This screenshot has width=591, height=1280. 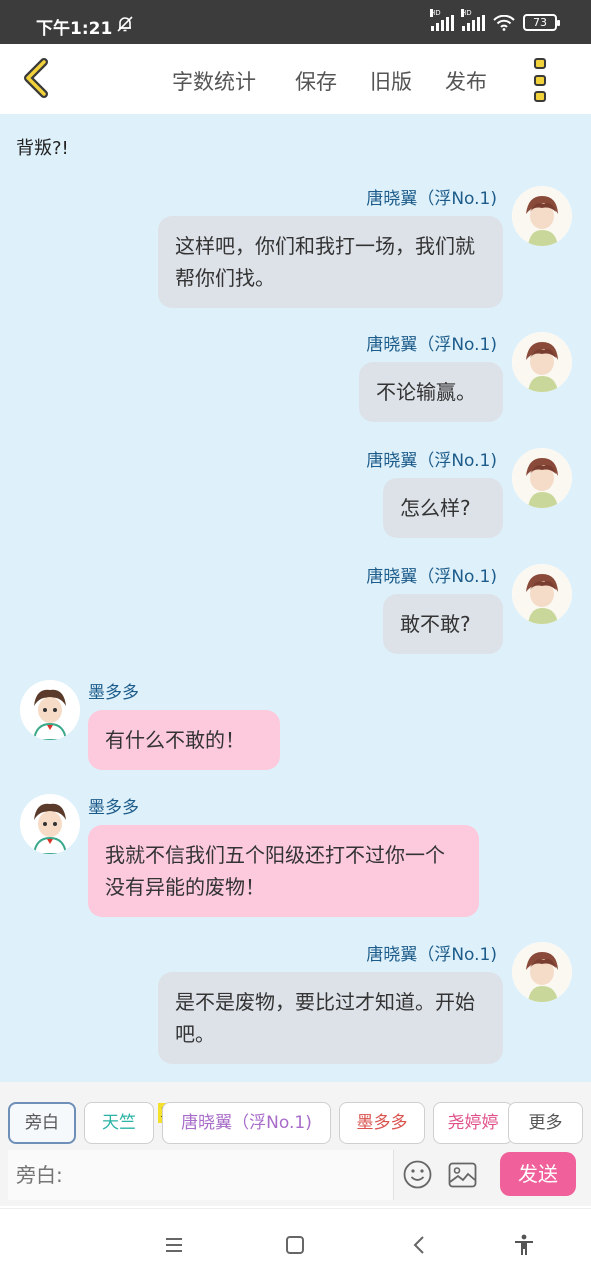 I want to click on message-input, so click(x=200, y=1175).